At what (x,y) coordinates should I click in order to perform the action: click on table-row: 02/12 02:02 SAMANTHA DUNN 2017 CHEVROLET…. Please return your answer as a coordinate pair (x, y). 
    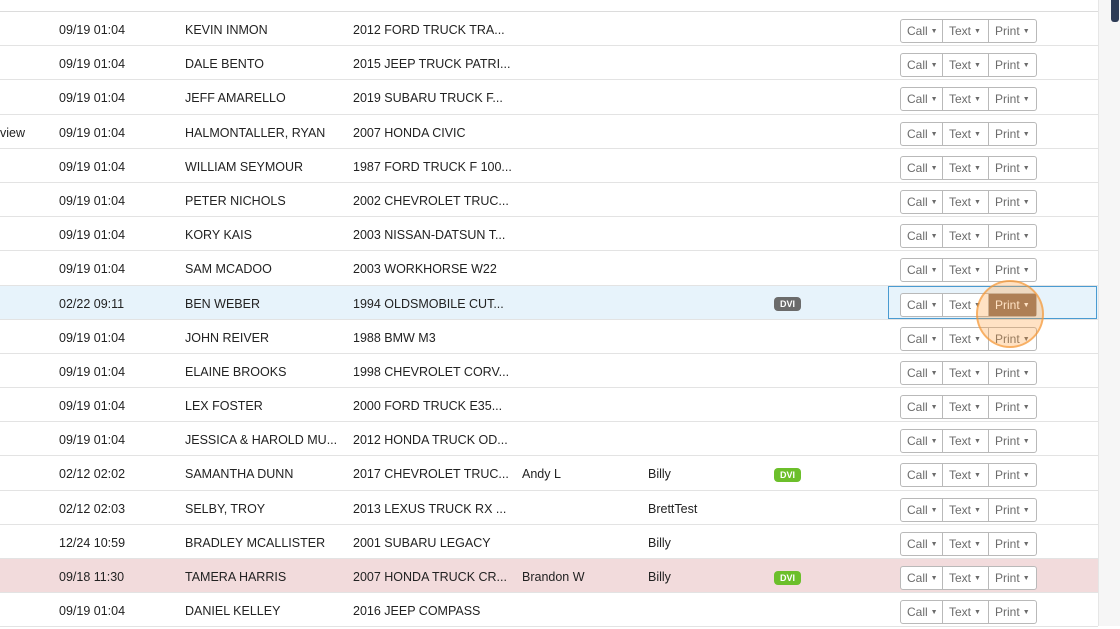
    Looking at the image, I should click on (549, 473).